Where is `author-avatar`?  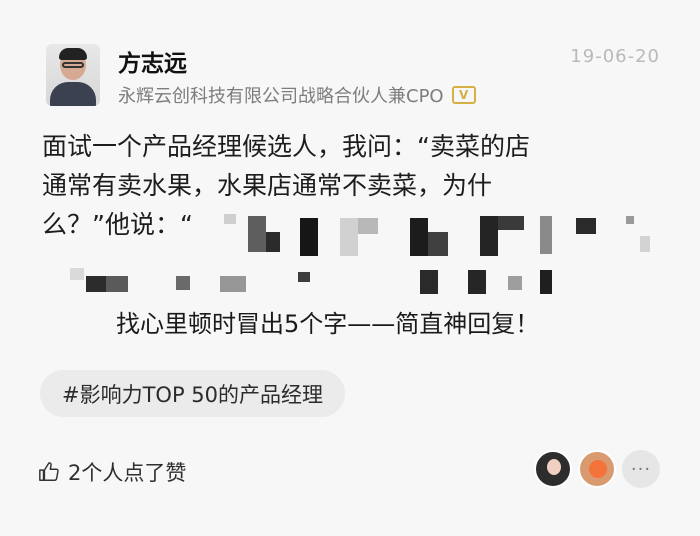
author-avatar is located at coordinates (73, 75).